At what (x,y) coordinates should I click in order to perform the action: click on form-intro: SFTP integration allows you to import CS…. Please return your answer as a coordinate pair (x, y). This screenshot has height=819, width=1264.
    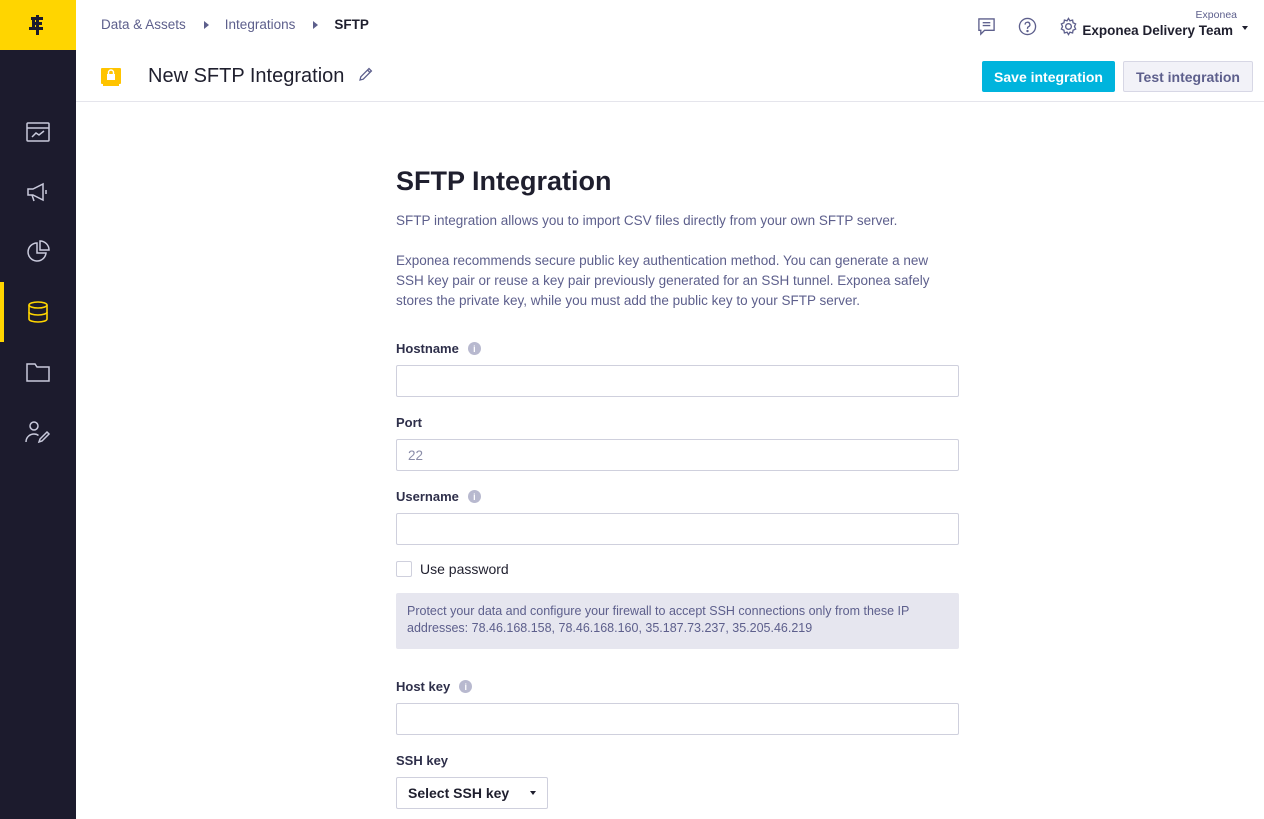
    Looking at the image, I should click on (647, 220).